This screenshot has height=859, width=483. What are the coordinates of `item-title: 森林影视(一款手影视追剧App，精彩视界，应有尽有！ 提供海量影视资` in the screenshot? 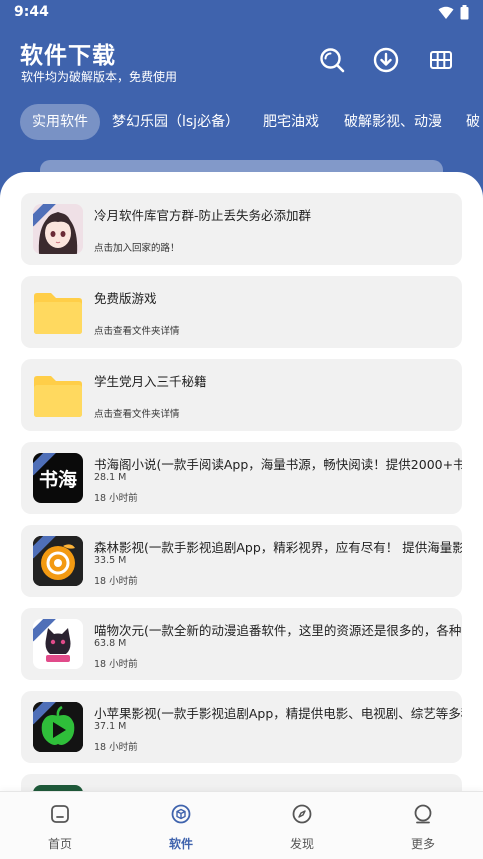 It's located at (278, 547).